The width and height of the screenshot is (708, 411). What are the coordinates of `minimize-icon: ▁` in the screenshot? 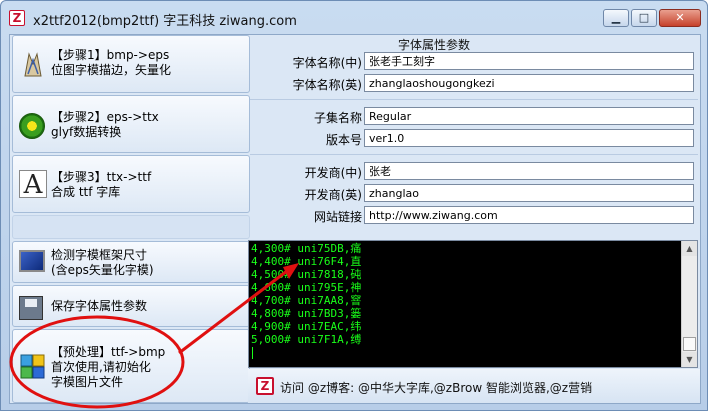 It's located at (616, 18).